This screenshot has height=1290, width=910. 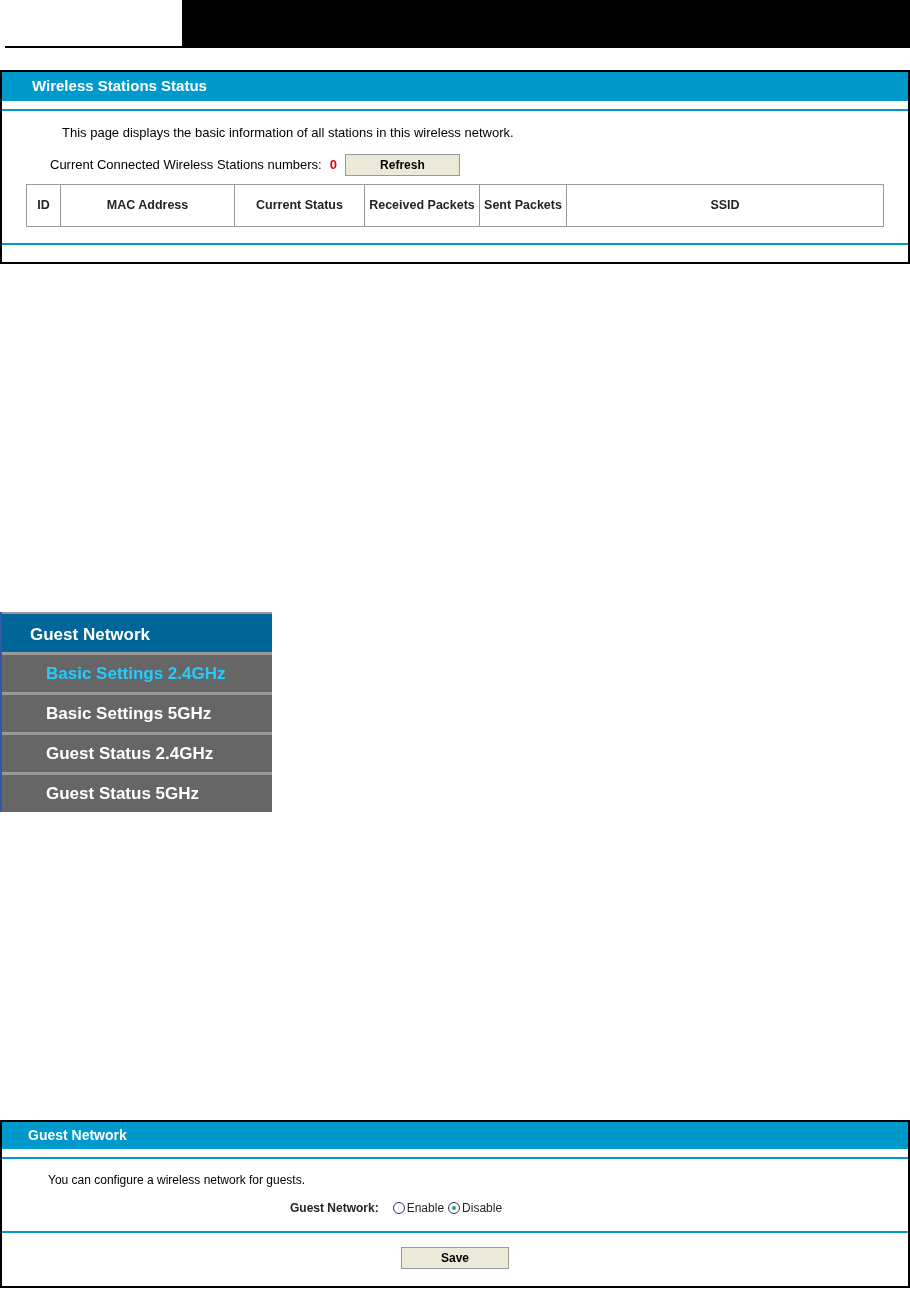 I want to click on save-button: Save, so click(x=455, y=1258).